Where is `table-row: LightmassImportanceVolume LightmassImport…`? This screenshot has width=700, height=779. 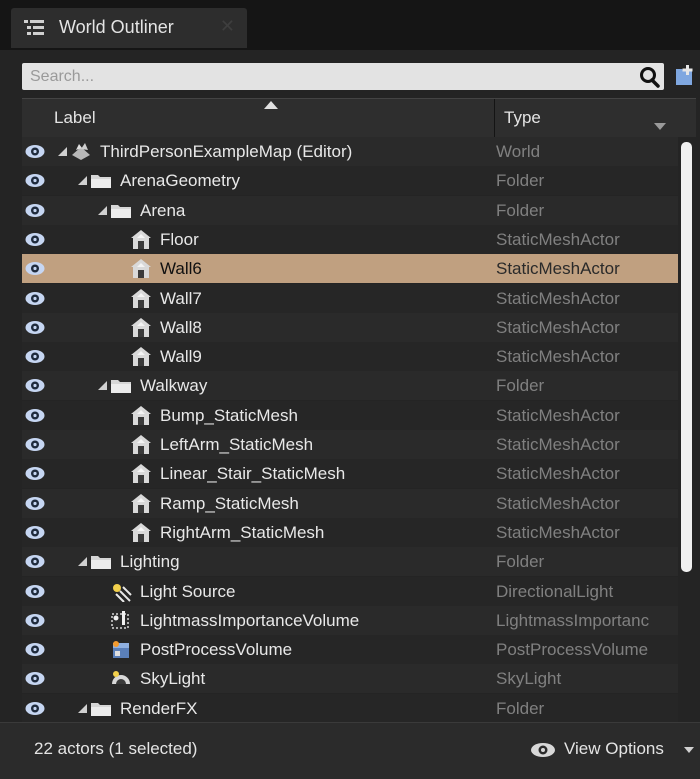 table-row: LightmassImportanceVolume LightmassImport… is located at coordinates (350, 620).